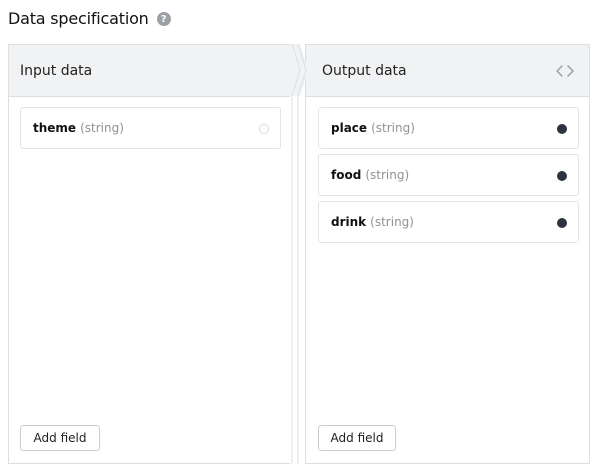 The height and width of the screenshot is (473, 600). What do you see at coordinates (55, 128) in the screenshot?
I see `field-name: theme` at bounding box center [55, 128].